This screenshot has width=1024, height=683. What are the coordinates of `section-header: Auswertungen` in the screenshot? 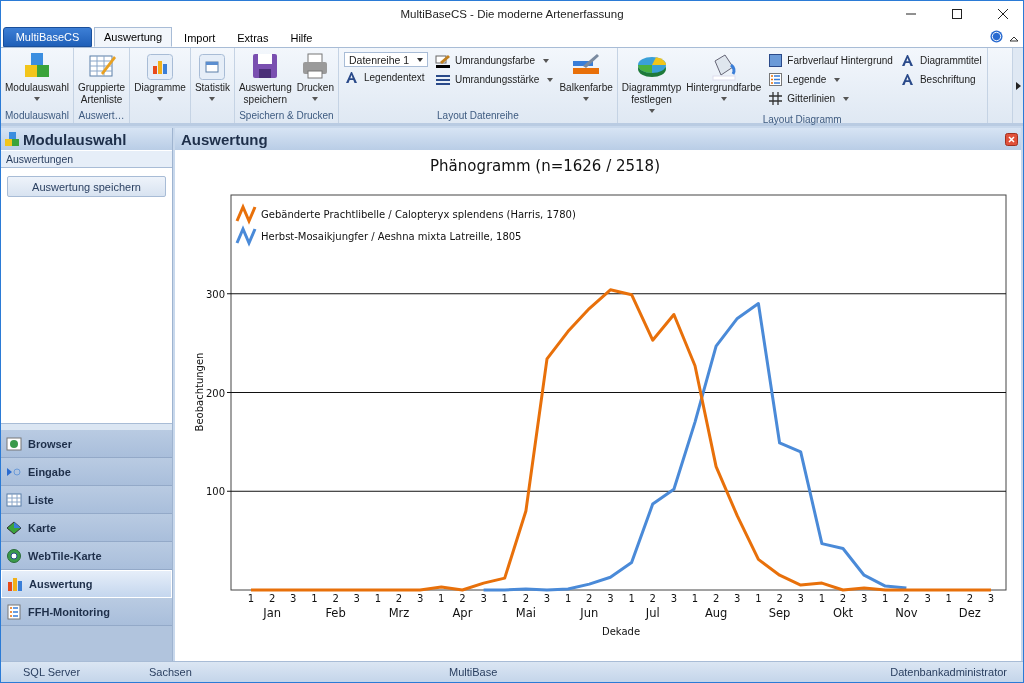 It's located at (86, 159).